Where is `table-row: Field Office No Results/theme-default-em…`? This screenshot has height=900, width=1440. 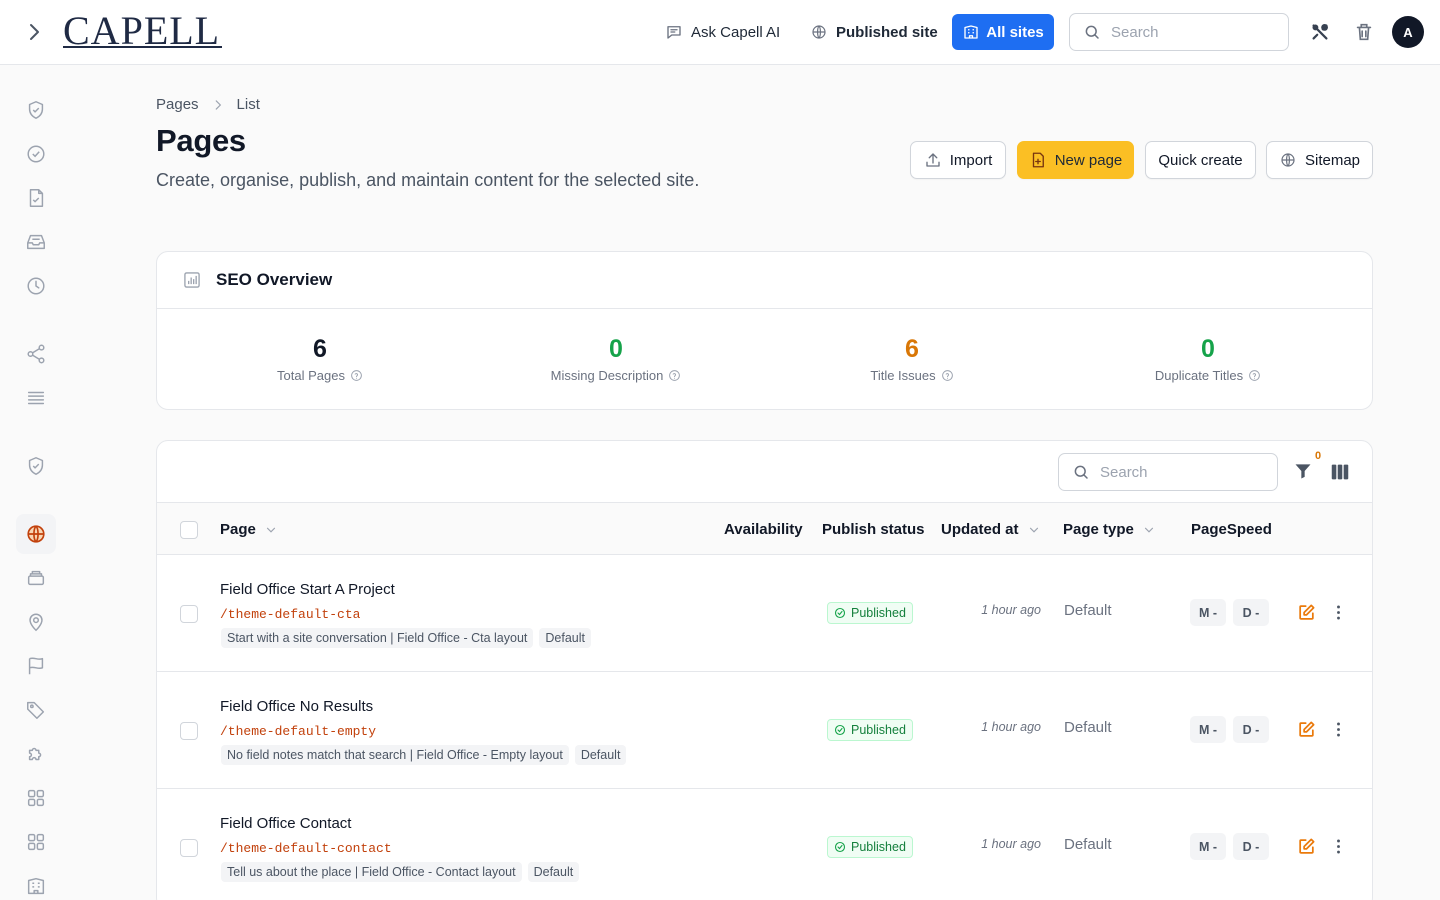 table-row: Field Office No Results/theme-default-em… is located at coordinates (764, 730).